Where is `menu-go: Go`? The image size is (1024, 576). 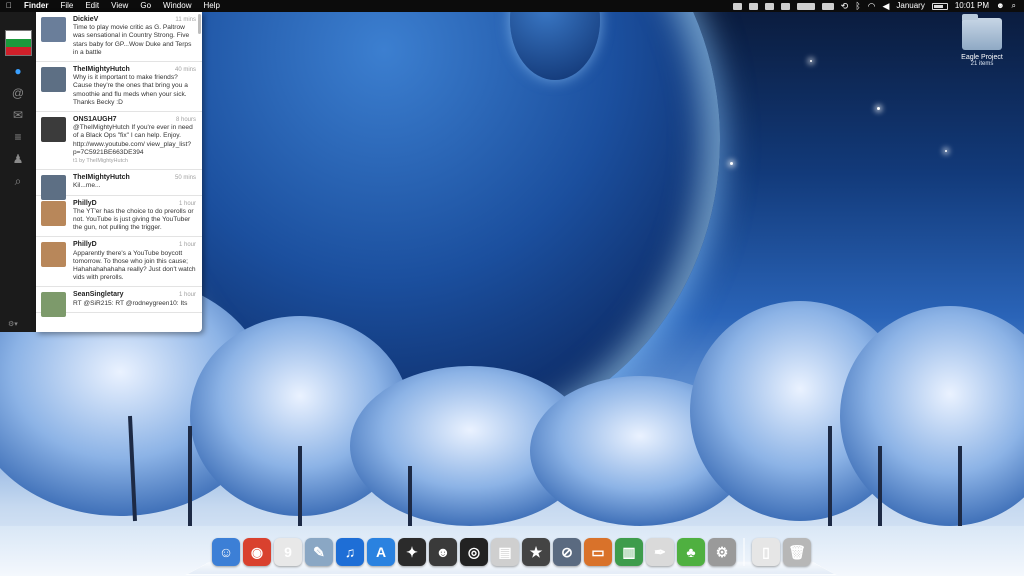
menu-go: Go is located at coordinates (145, 6).